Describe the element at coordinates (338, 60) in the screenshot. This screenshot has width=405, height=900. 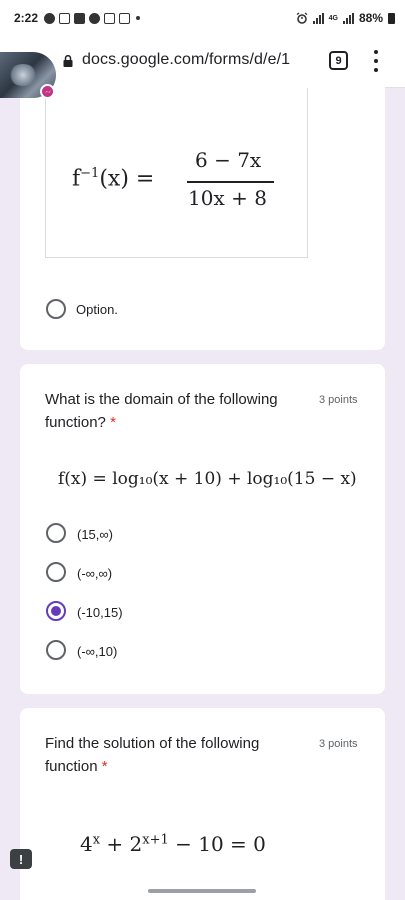
I see `tab-switcher-button: 9` at that location.